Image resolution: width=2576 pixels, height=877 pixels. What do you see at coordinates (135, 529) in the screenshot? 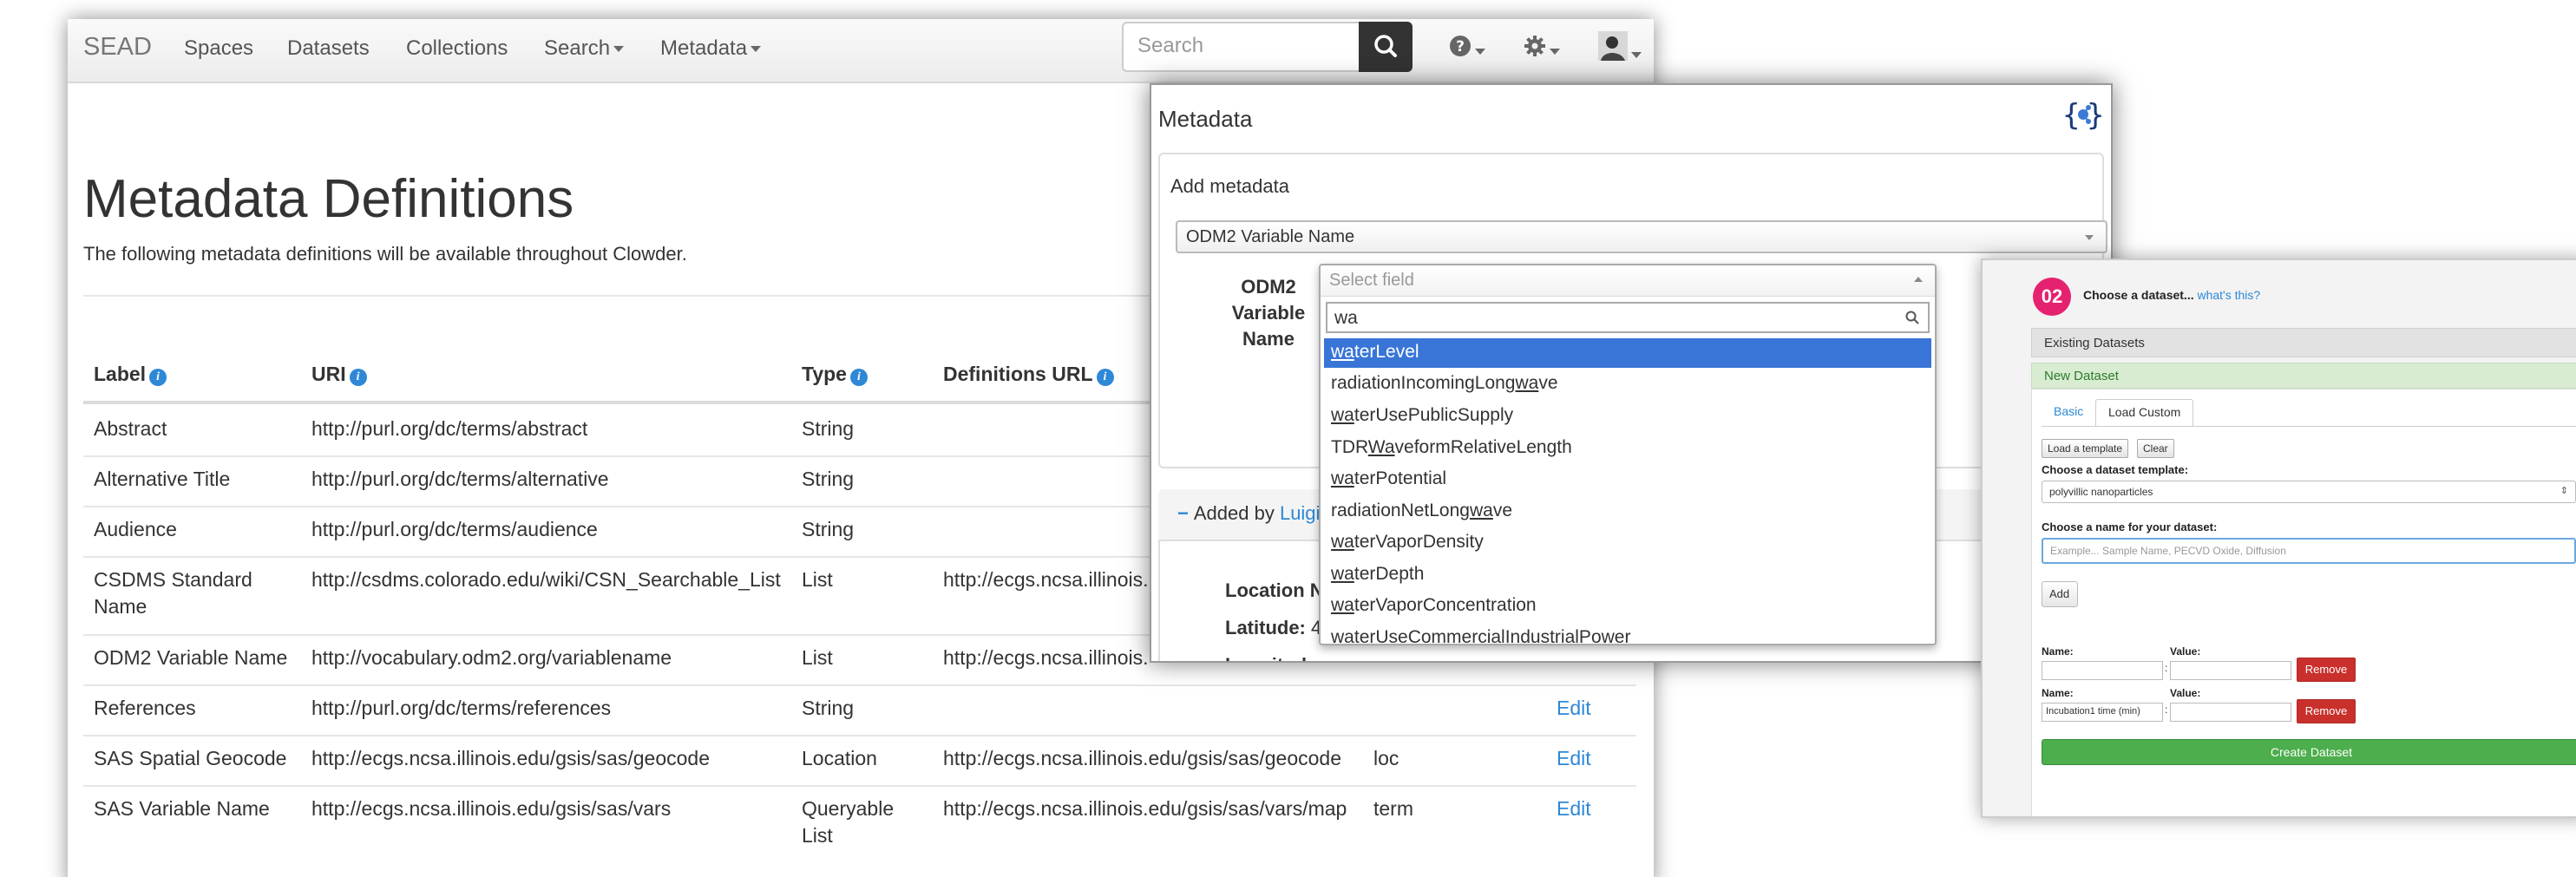
I see `cell-label: Audience` at bounding box center [135, 529].